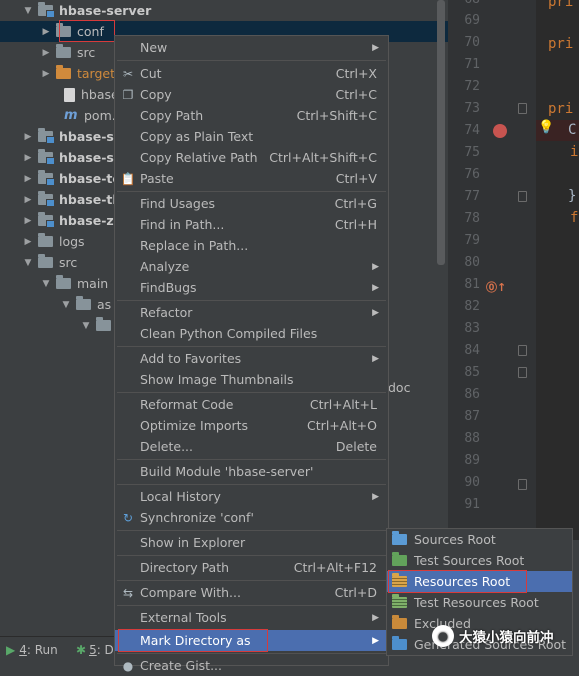 The image size is (579, 676). Describe the element at coordinates (193, 542) in the screenshot. I see `menu-item-label: Show in Explorer` at that location.